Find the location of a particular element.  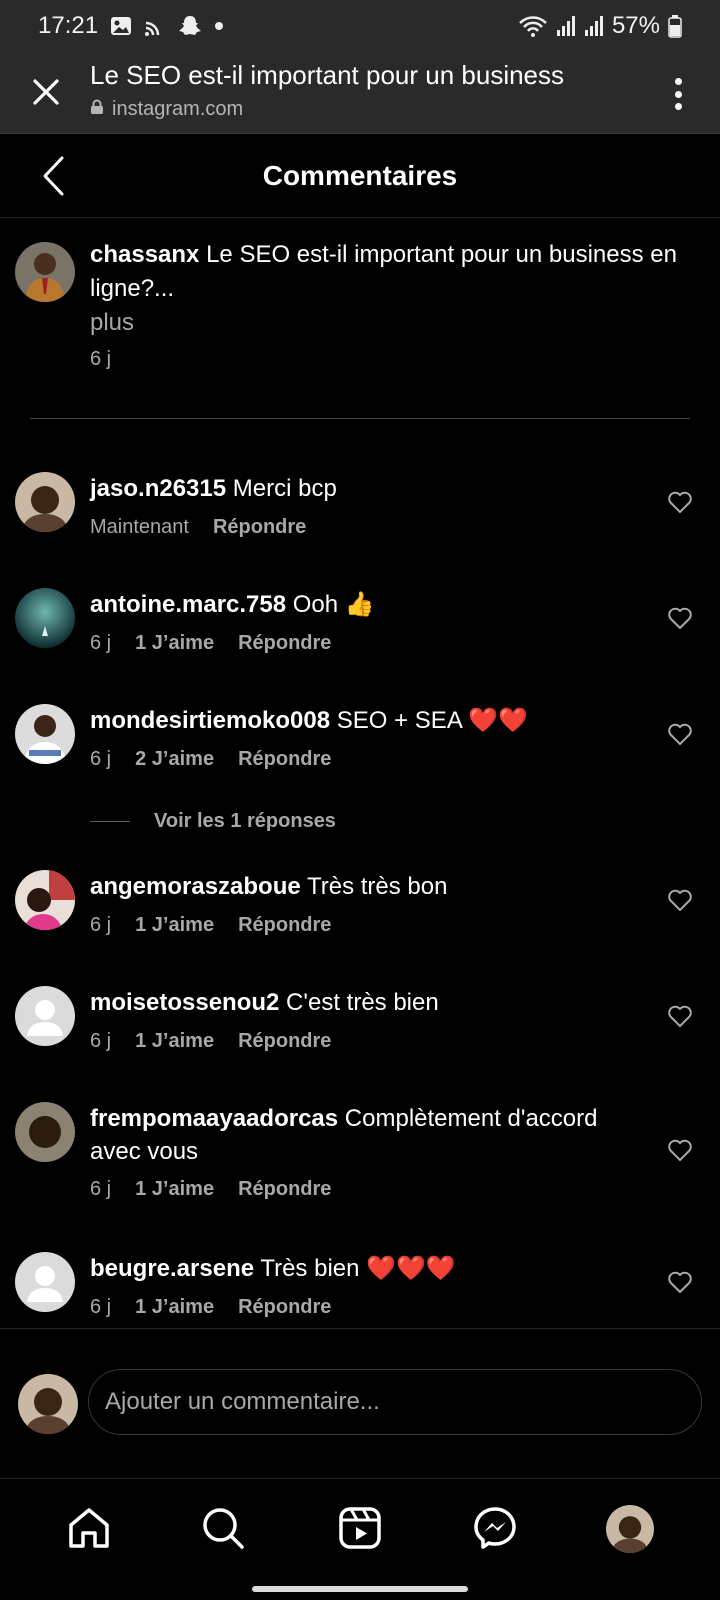

more-link: plus is located at coordinates (405, 323).